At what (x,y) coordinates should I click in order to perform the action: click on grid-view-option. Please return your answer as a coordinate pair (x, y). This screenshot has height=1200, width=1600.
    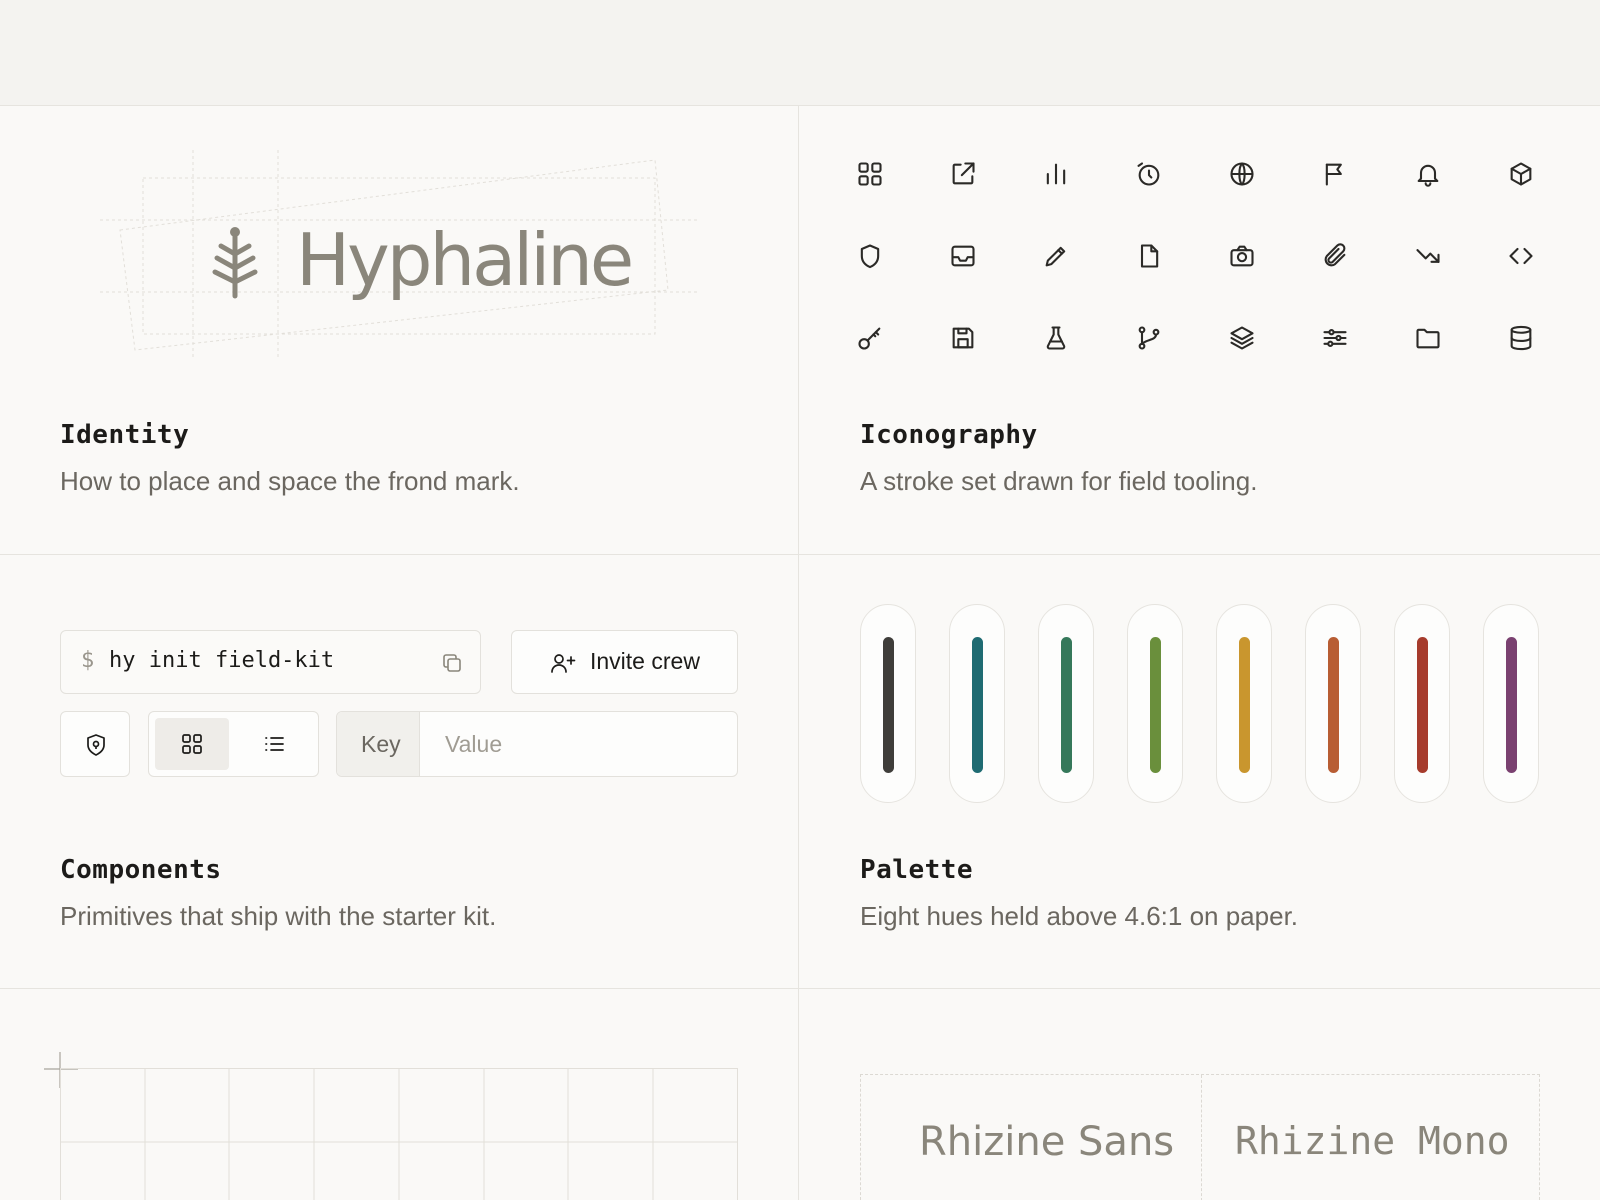
    Looking at the image, I should click on (192, 744).